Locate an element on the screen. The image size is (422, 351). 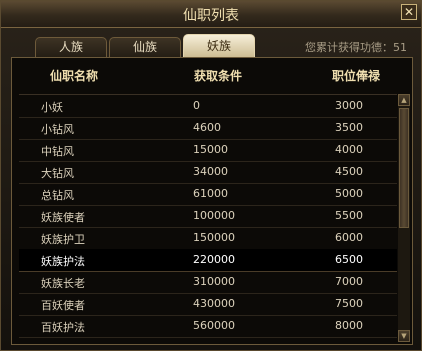
job-name-cell: 总钻风 is located at coordinates (57, 195).